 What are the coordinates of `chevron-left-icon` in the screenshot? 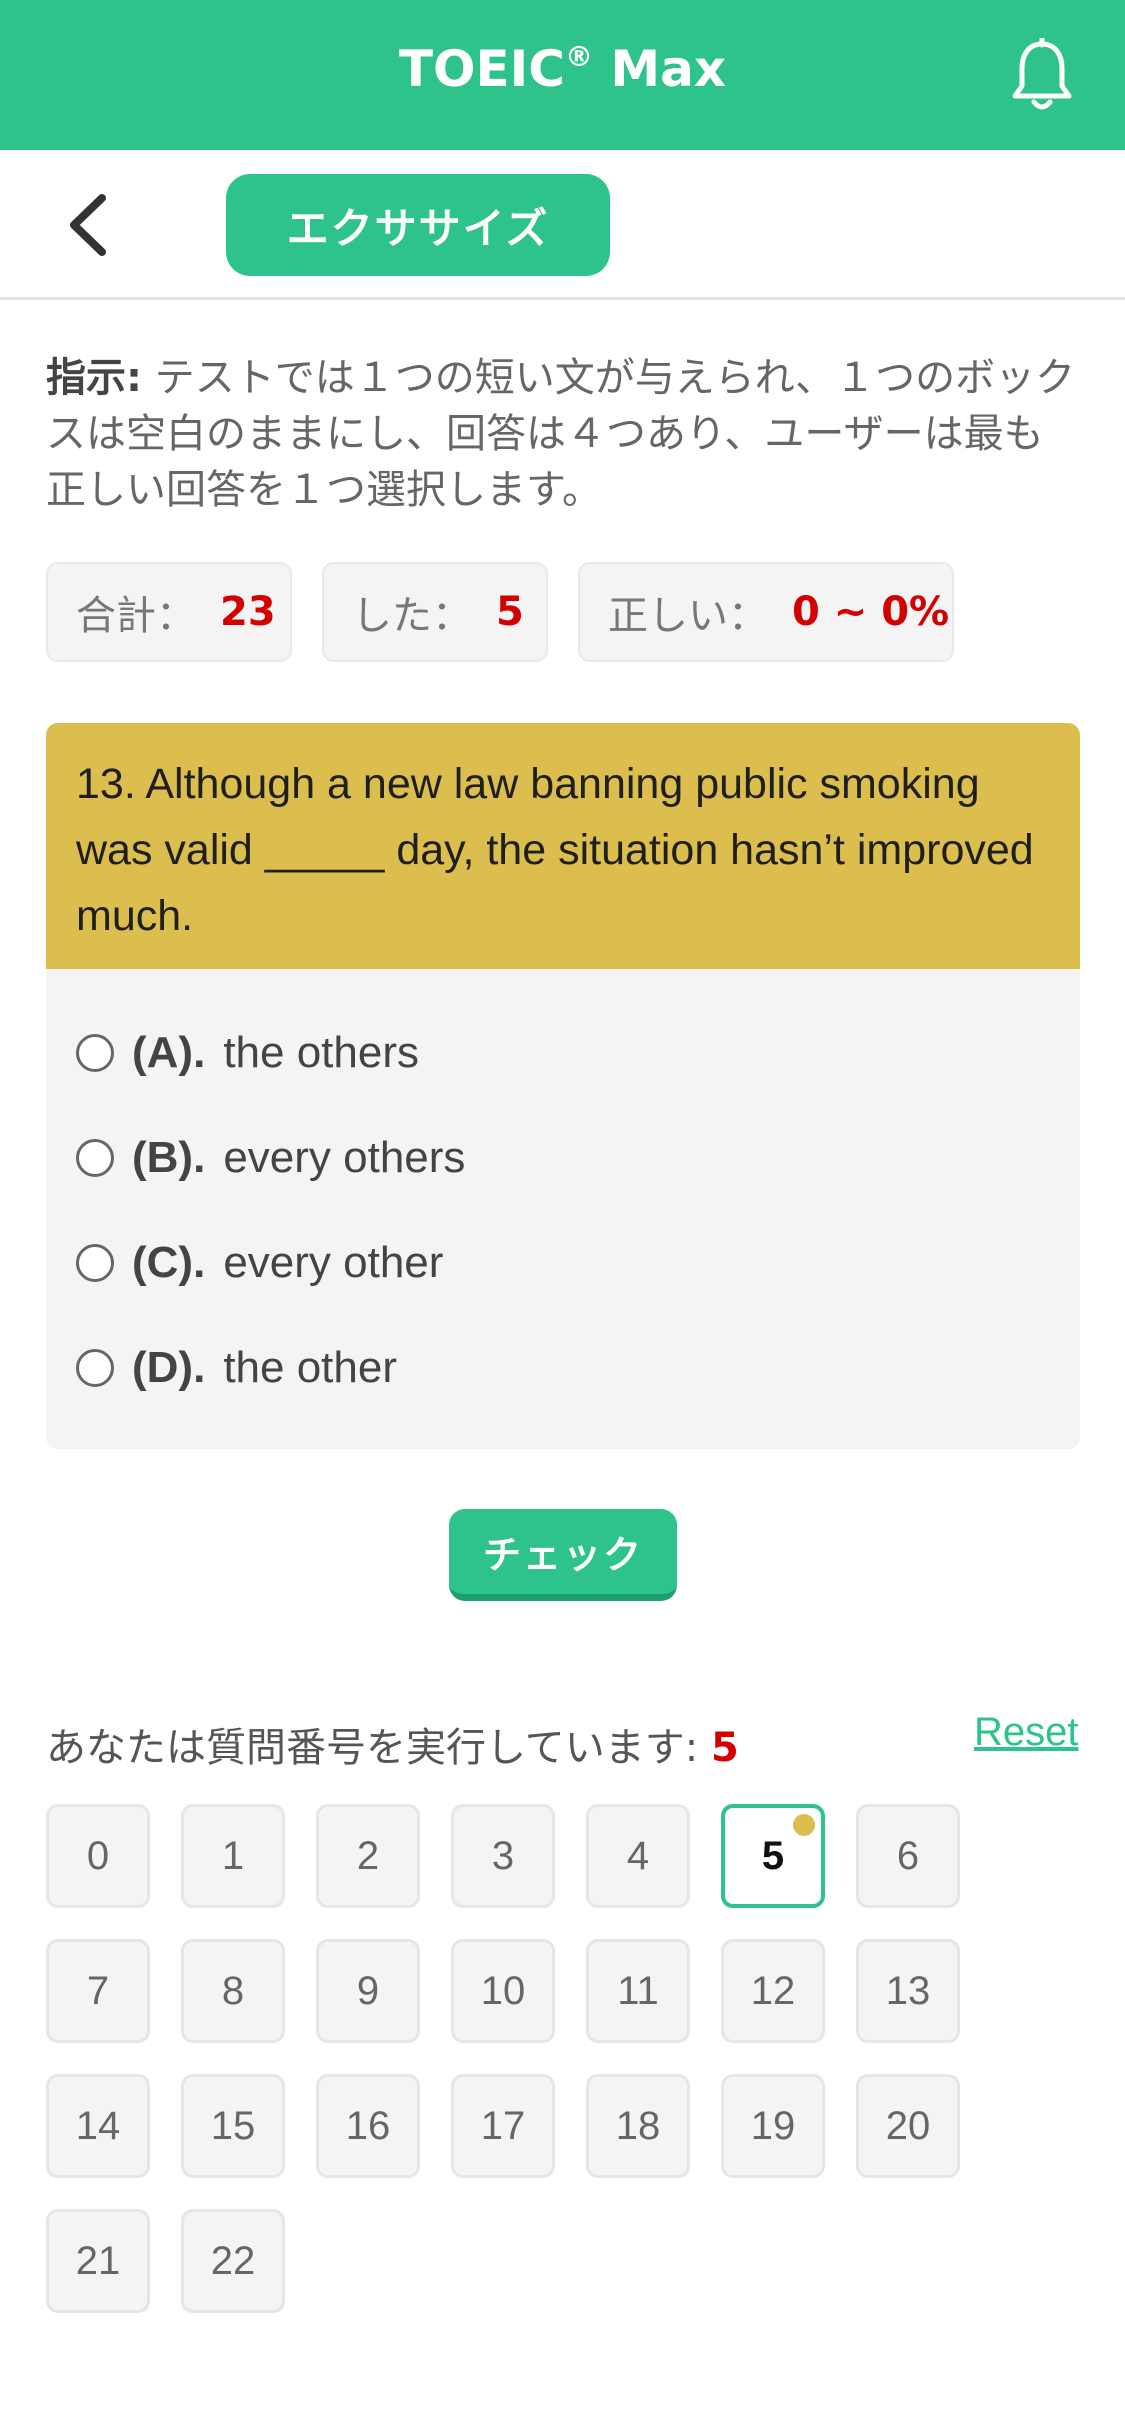 It's located at (90, 225).